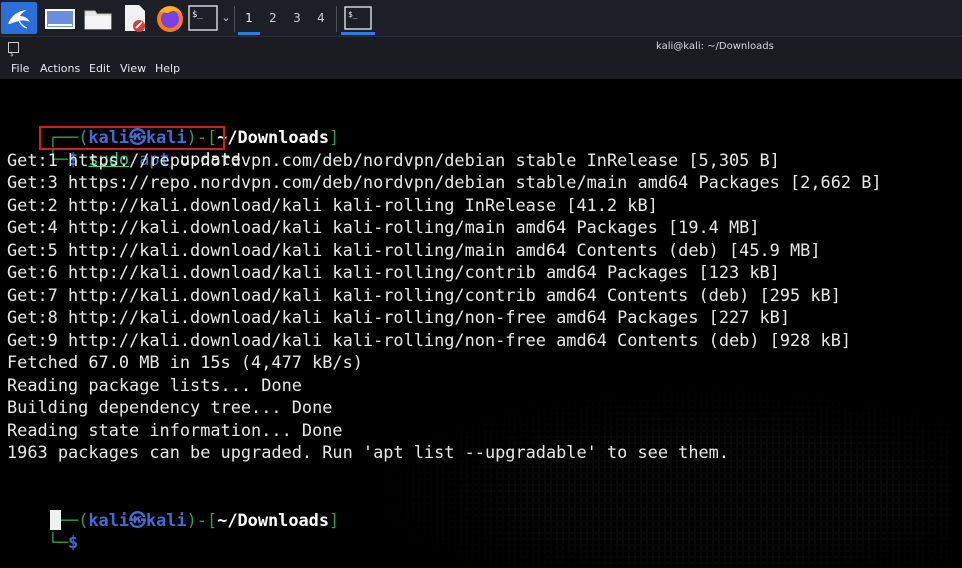 This screenshot has height=568, width=962. What do you see at coordinates (166, 520) in the screenshot?
I see `prompt-host: kali` at bounding box center [166, 520].